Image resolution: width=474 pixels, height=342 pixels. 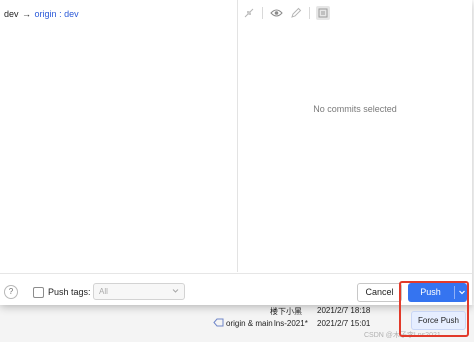 What do you see at coordinates (27, 14) in the screenshot?
I see `arrow: →` at bounding box center [27, 14].